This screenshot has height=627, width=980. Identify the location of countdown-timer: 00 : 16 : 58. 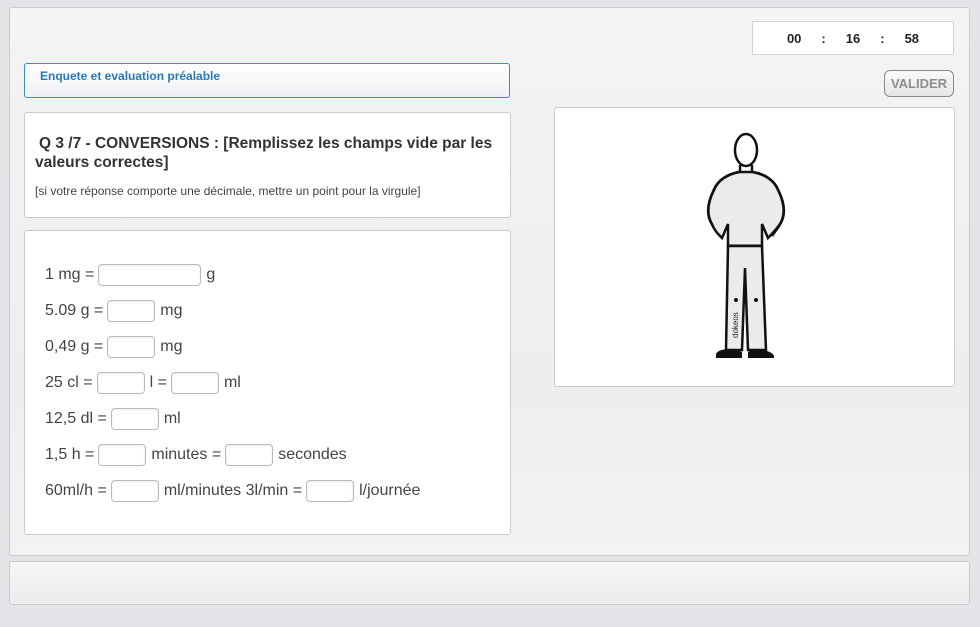
(853, 38).